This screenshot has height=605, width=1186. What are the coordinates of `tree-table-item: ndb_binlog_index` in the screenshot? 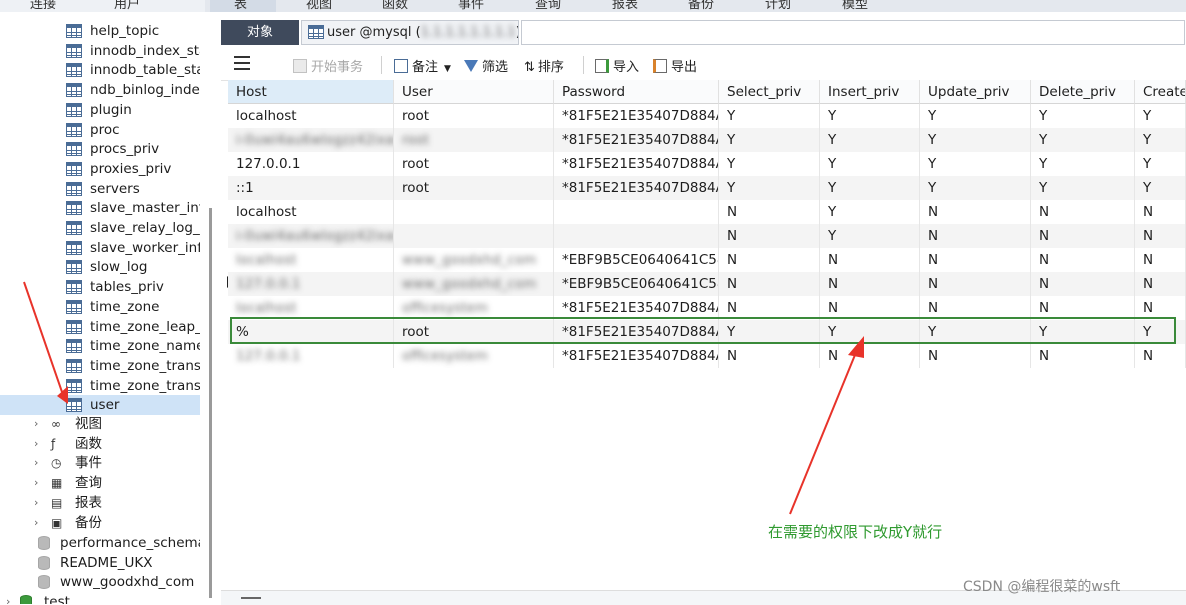 It's located at (100, 90).